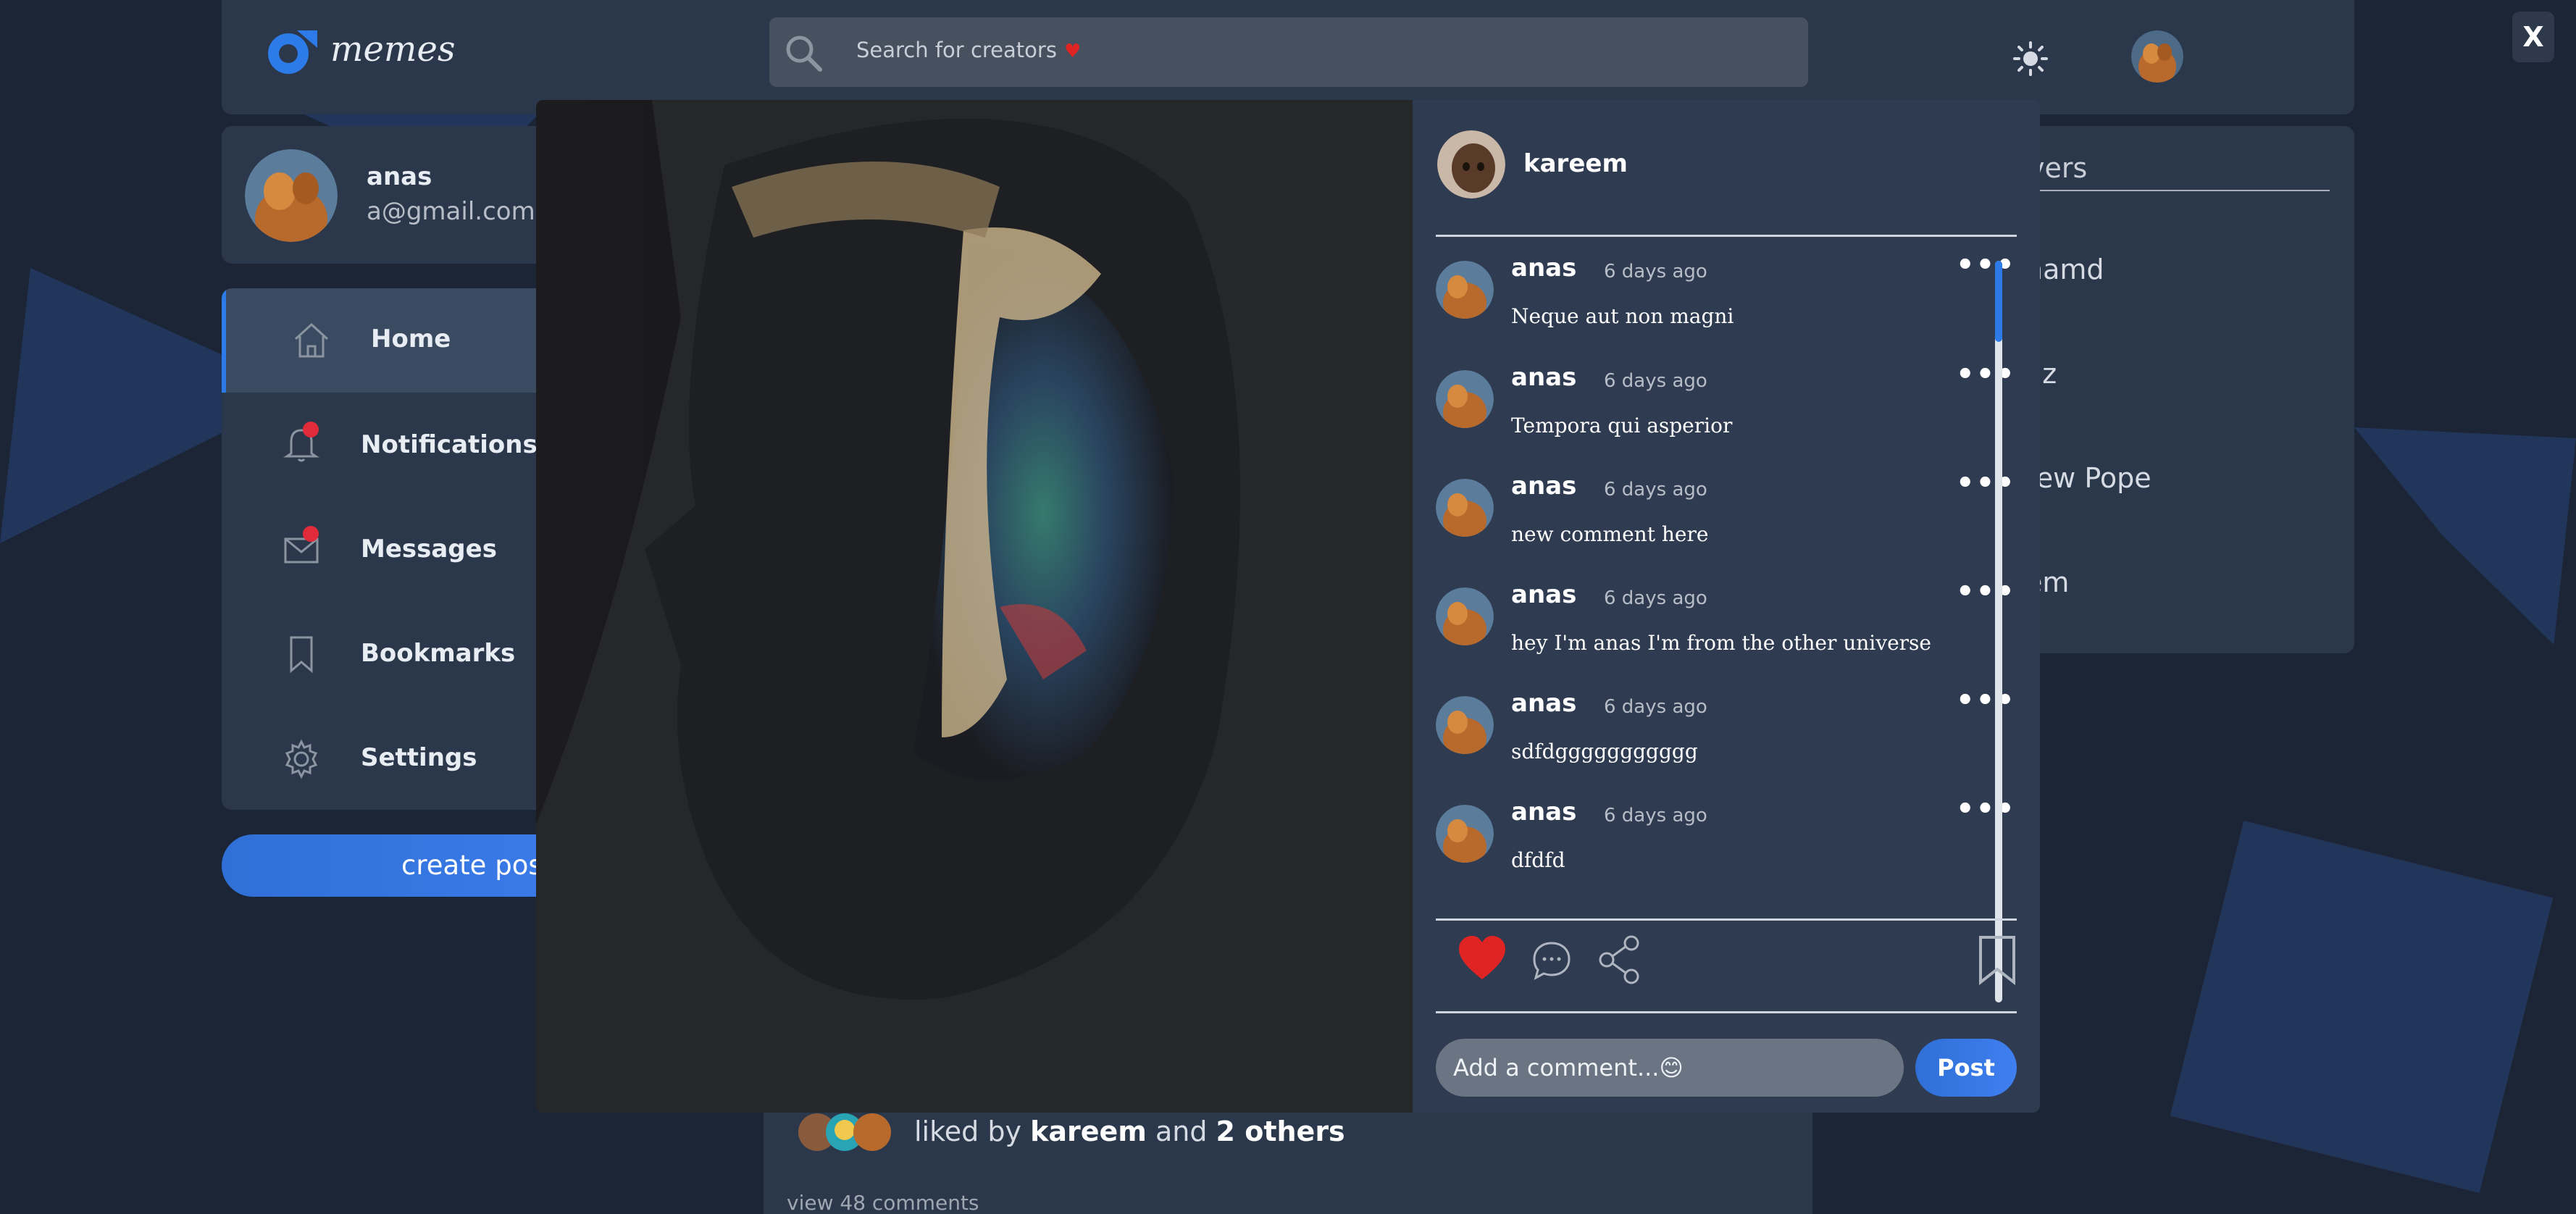  I want to click on poster-name: kareem, so click(1575, 163).